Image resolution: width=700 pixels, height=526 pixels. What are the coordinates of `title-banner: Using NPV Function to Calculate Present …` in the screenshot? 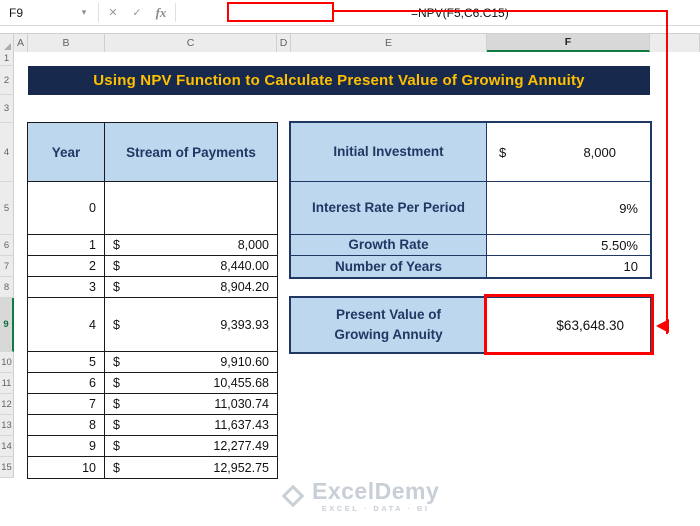 It's located at (339, 80).